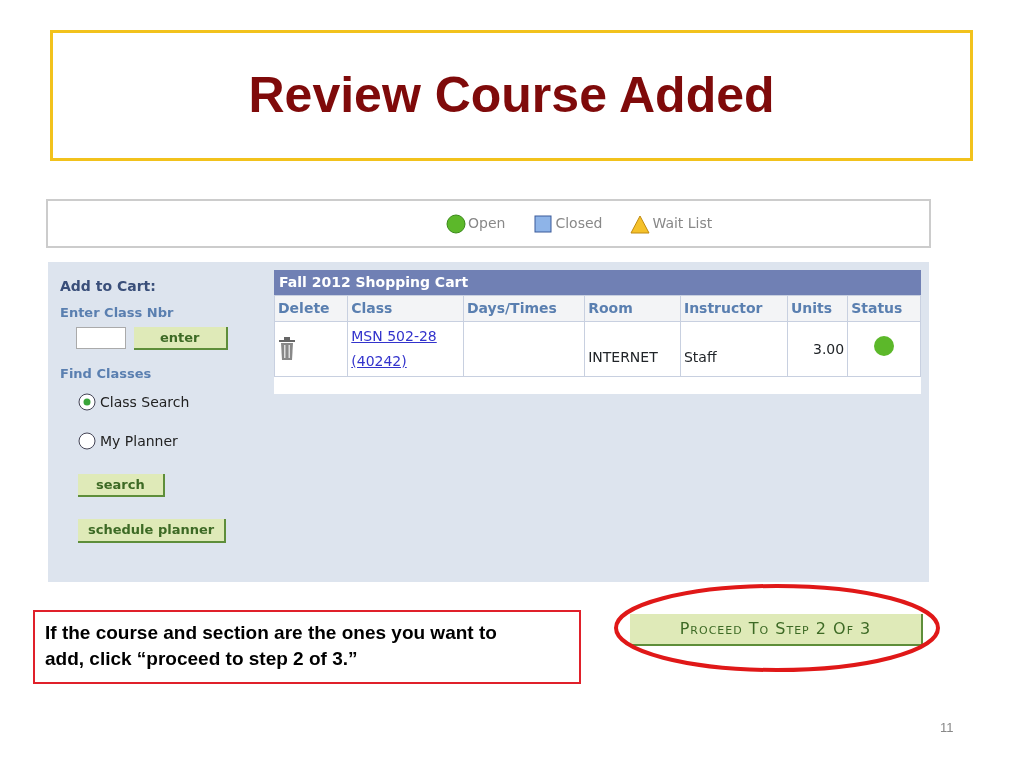 The image size is (1024, 768). What do you see at coordinates (287, 349) in the screenshot?
I see `trash-icon` at bounding box center [287, 349].